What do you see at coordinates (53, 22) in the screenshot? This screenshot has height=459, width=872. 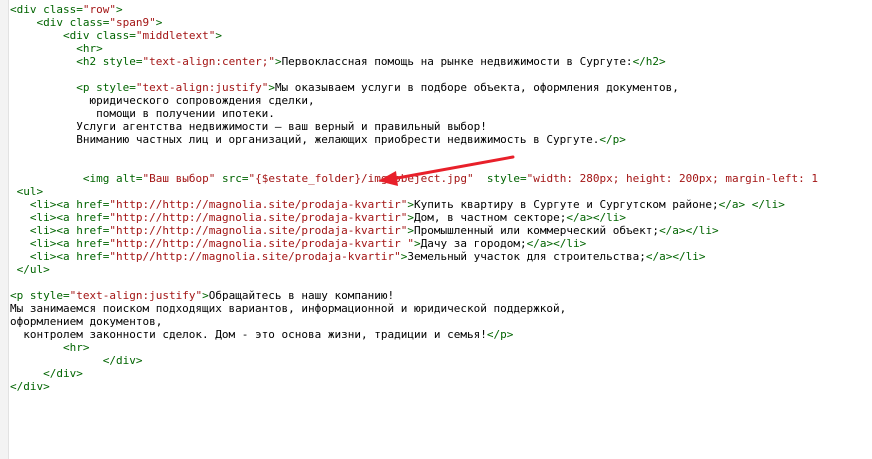 I see `code-tag: <div` at bounding box center [53, 22].